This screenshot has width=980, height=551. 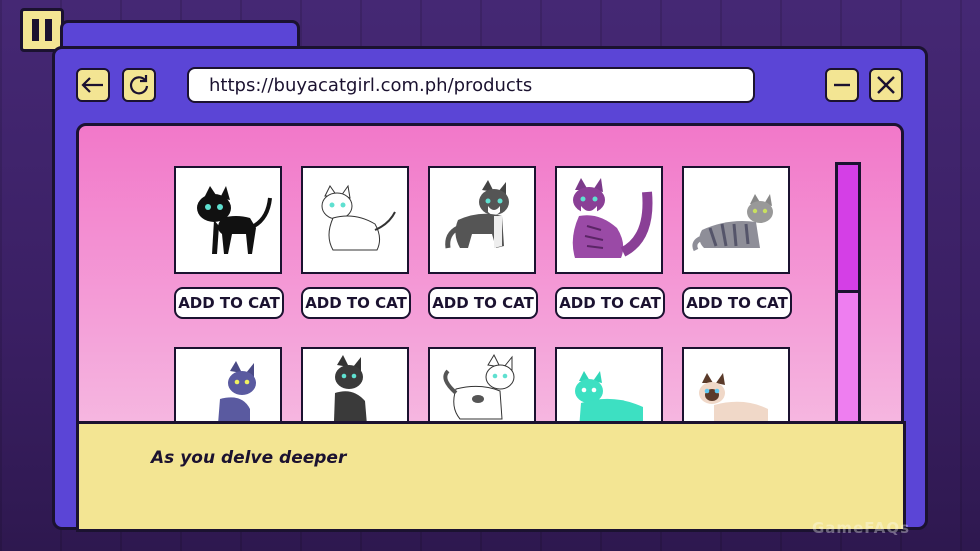 What do you see at coordinates (612, 218) in the screenshot?
I see `purple-striped-cat-image` at bounding box center [612, 218].